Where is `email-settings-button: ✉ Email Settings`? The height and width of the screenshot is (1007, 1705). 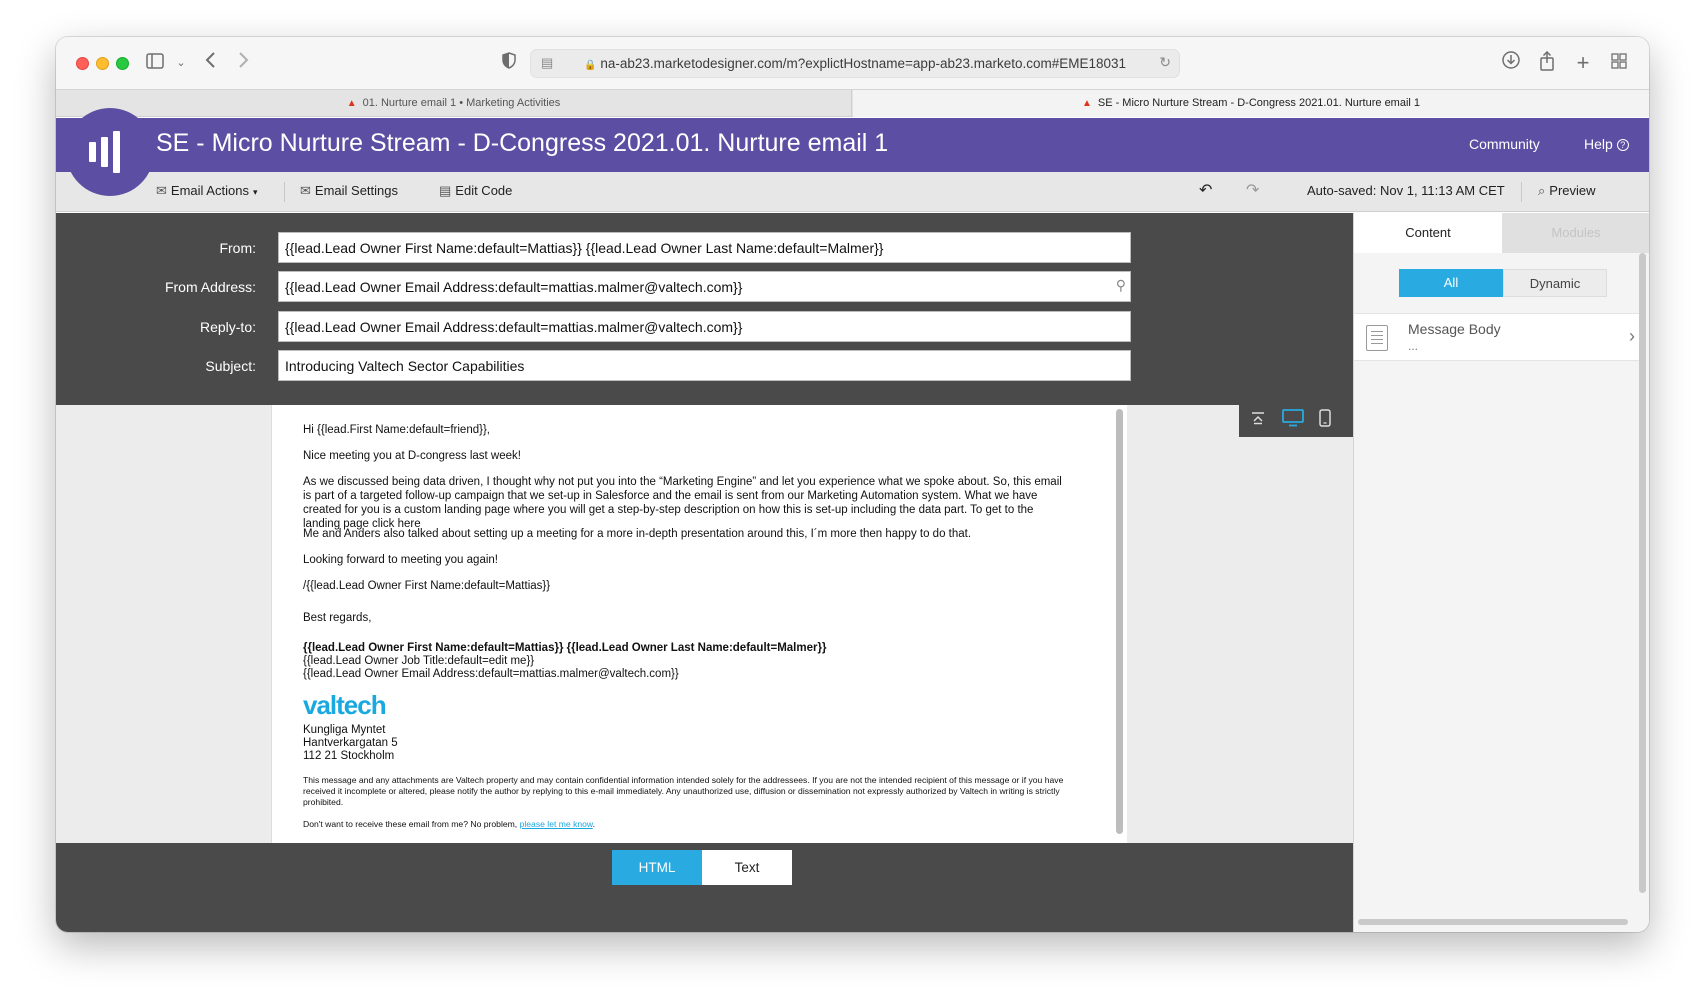
email-settings-button: ✉ Email Settings is located at coordinates (349, 191).